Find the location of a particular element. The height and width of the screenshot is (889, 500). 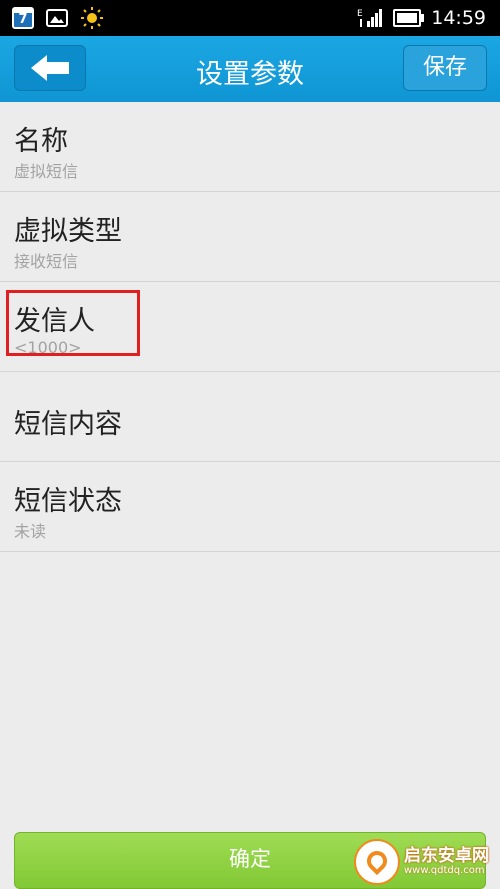

sun-icon is located at coordinates (92, 18).